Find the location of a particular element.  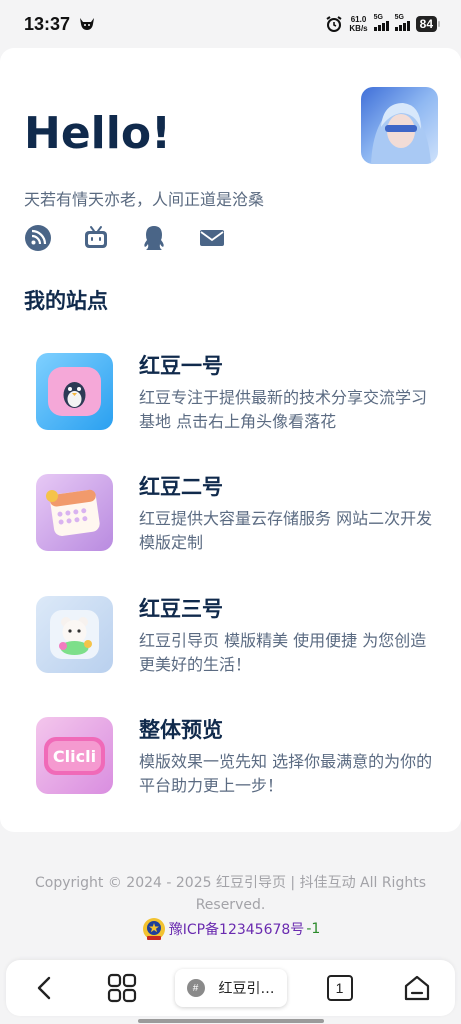

signal-1-label: 5G is located at coordinates (378, 17).